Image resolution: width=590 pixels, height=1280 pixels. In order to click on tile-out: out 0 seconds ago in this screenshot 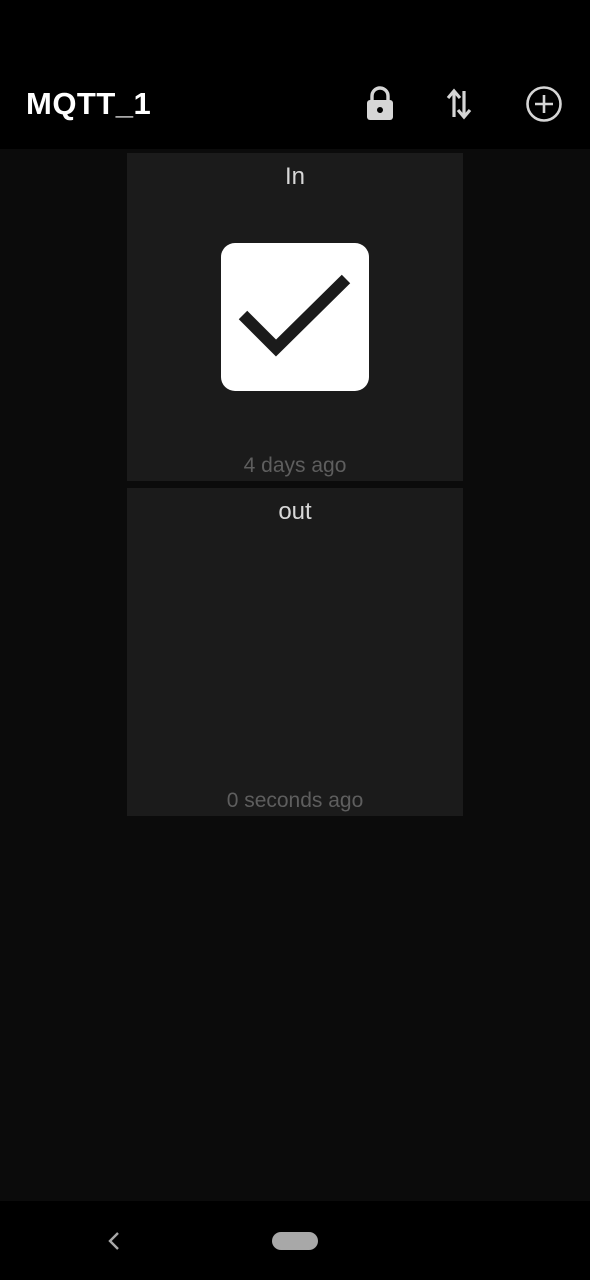, I will do `click(295, 652)`.